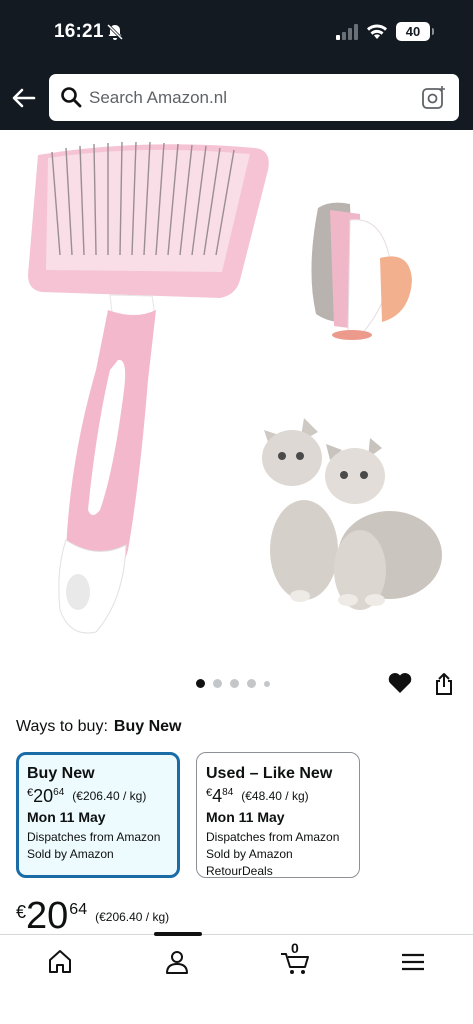  What do you see at coordinates (413, 962) in the screenshot?
I see `menu-icon` at bounding box center [413, 962].